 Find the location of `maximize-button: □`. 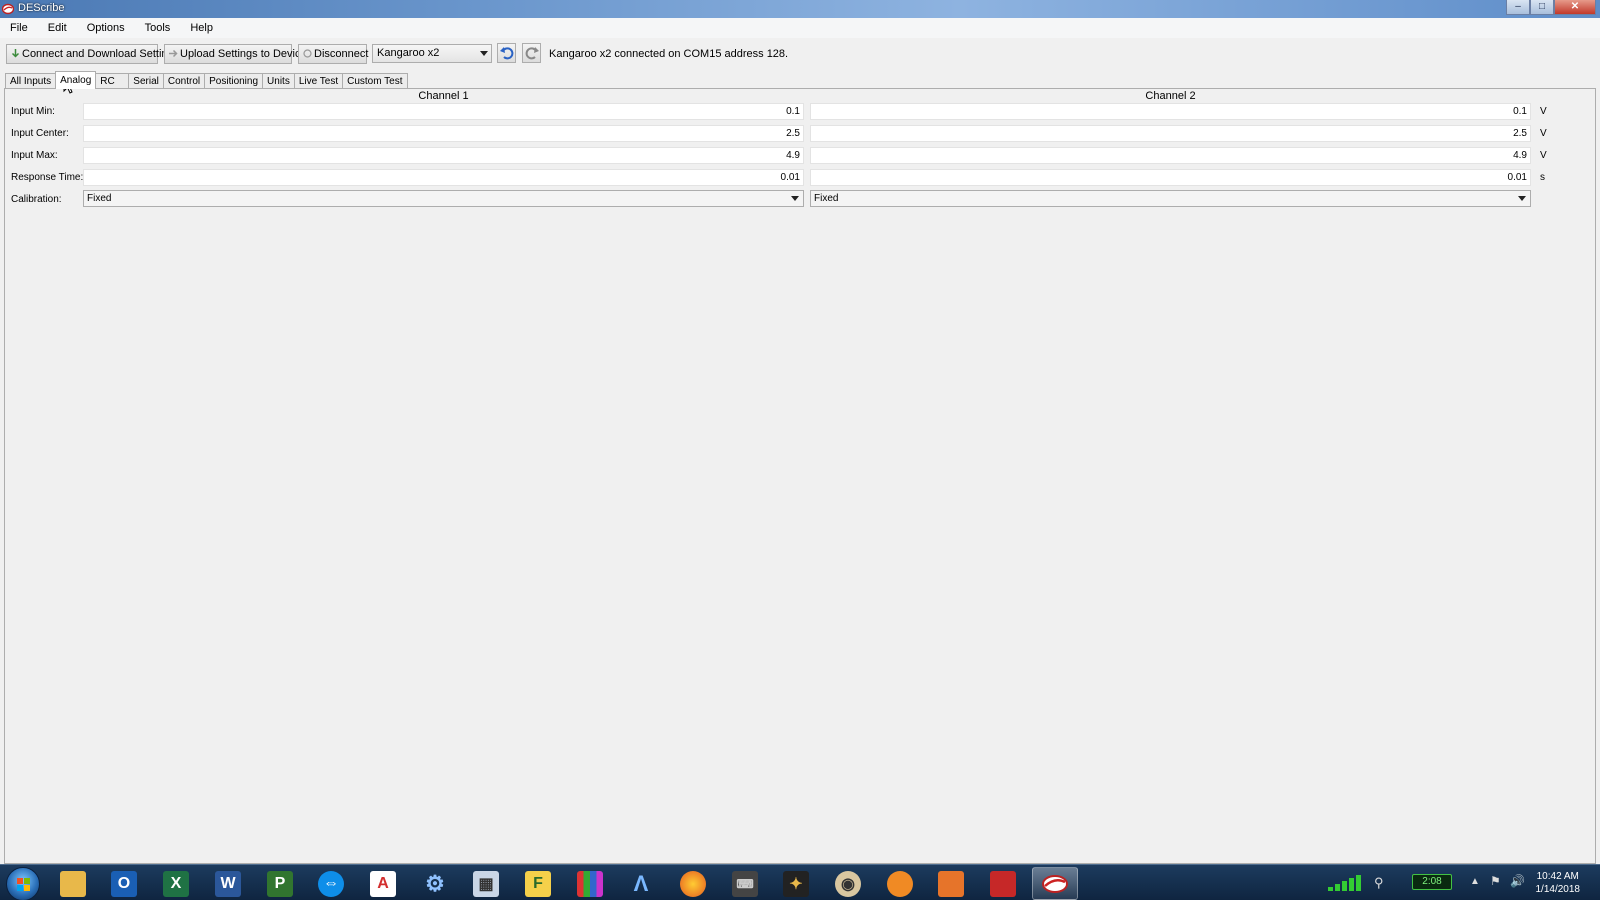

maximize-button: □ is located at coordinates (1542, 7).